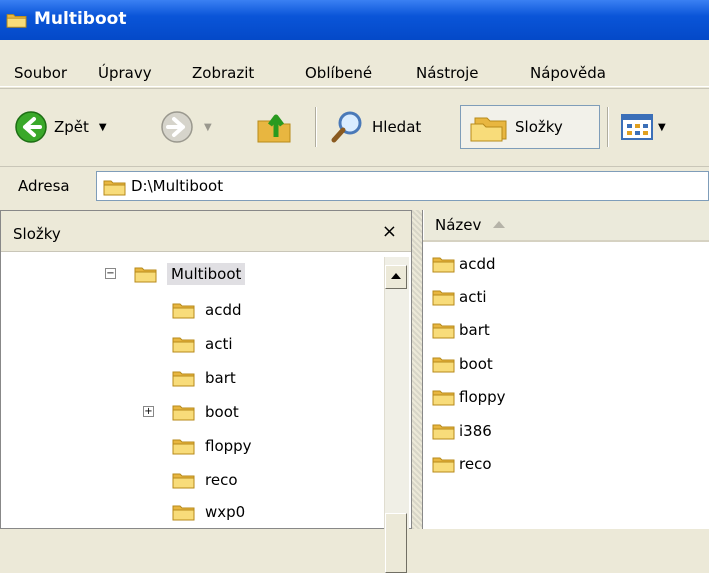 This screenshot has width=709, height=573. I want to click on file-item-label: reco, so click(475, 464).